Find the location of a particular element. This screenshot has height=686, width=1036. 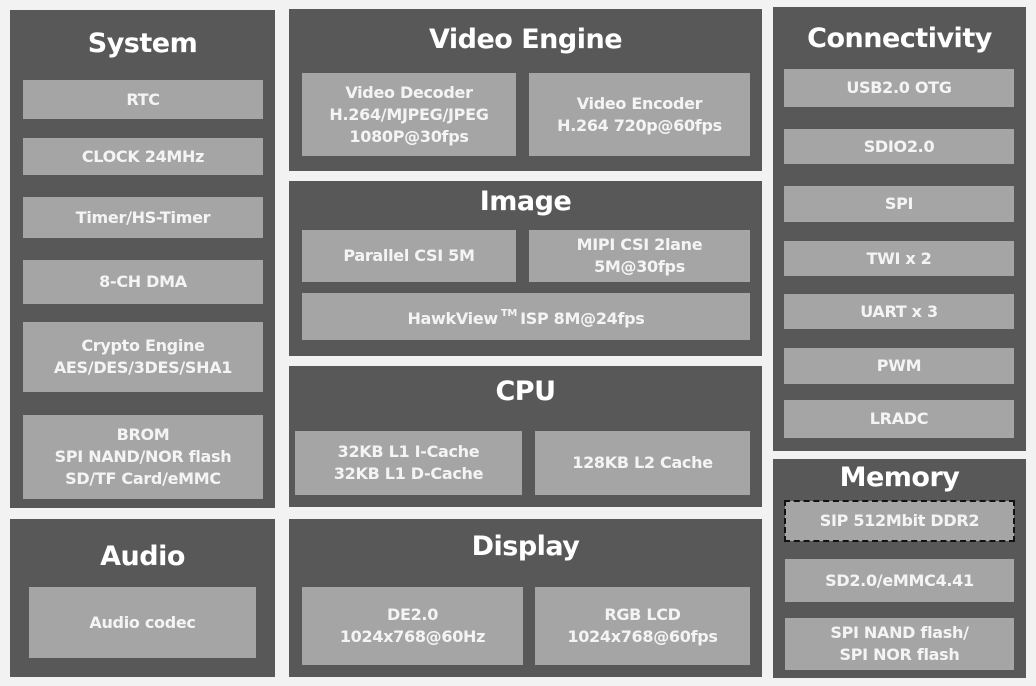

uart-block: UART x 3 is located at coordinates (899, 311).